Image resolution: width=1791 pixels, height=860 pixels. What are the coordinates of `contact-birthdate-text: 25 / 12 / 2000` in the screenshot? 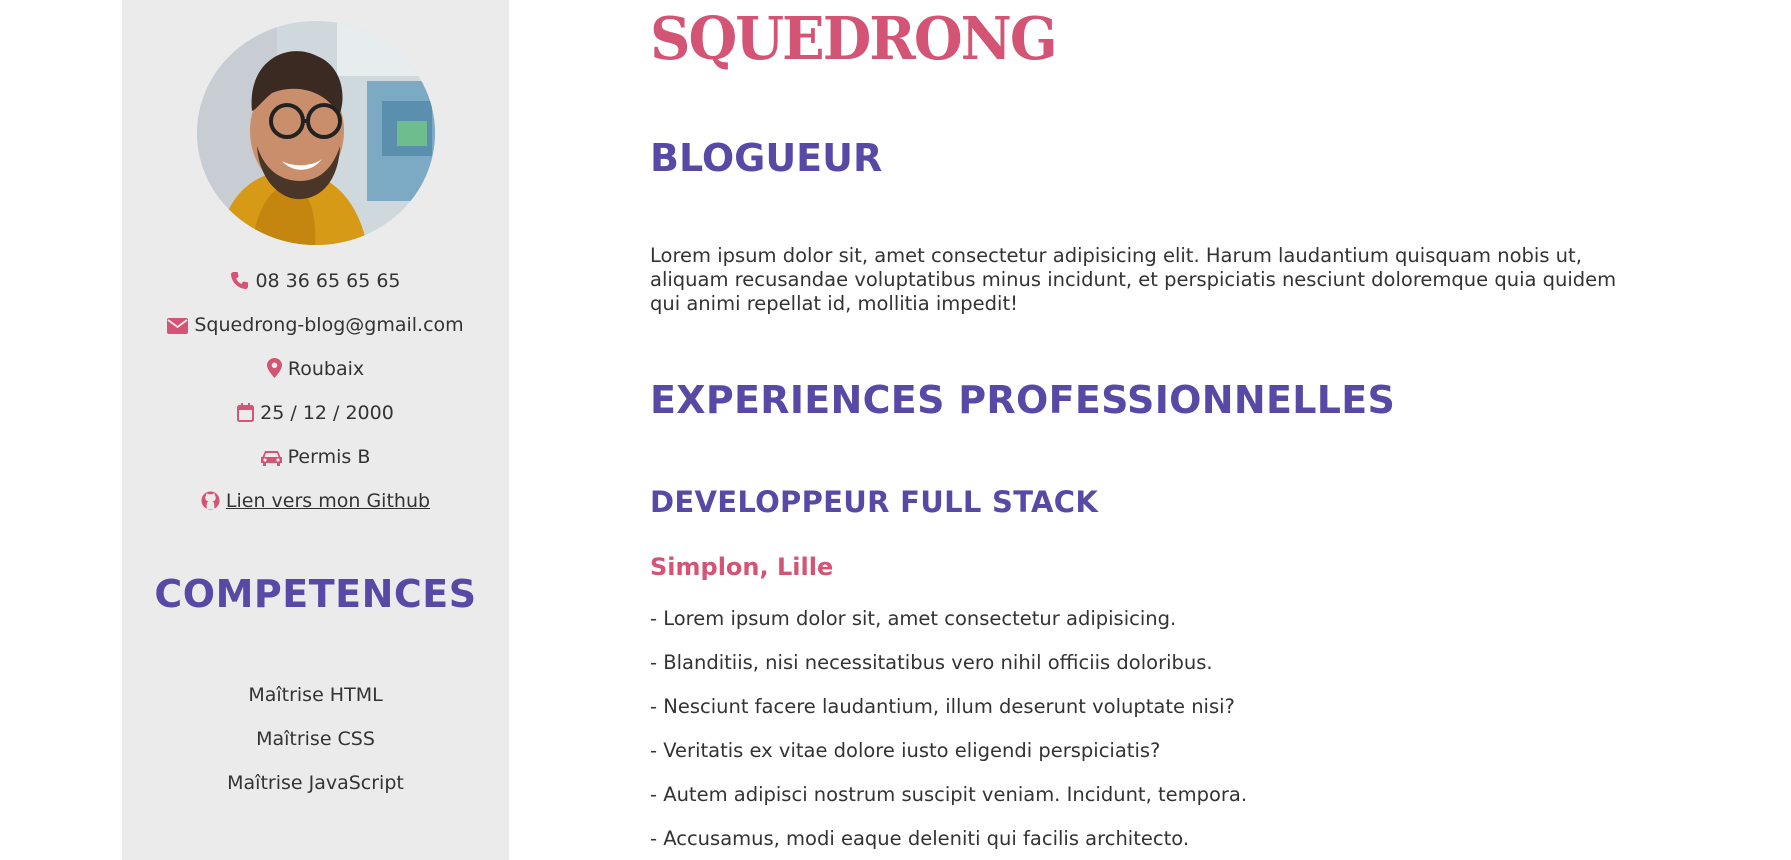 It's located at (327, 413).